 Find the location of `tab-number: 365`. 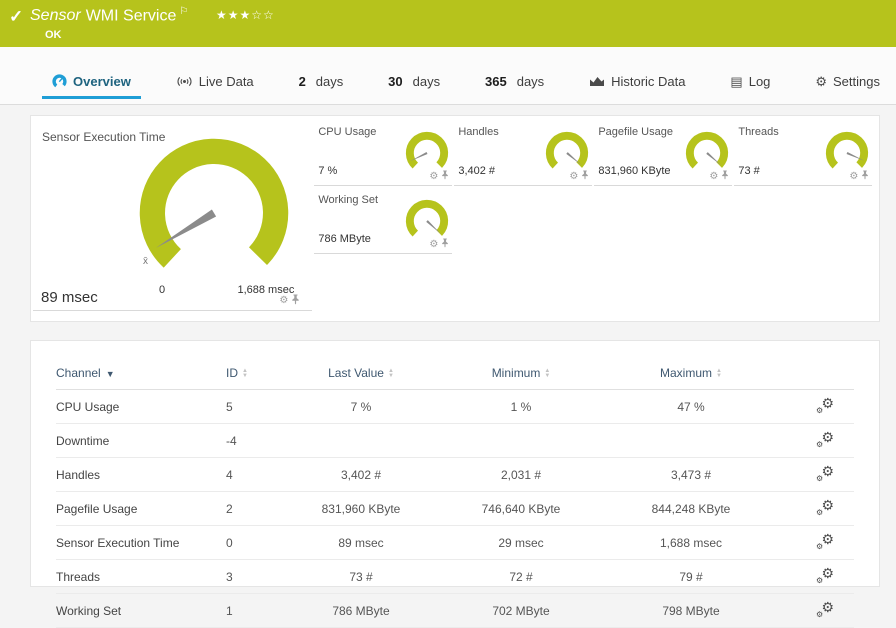

tab-number: 365 is located at coordinates (496, 81).